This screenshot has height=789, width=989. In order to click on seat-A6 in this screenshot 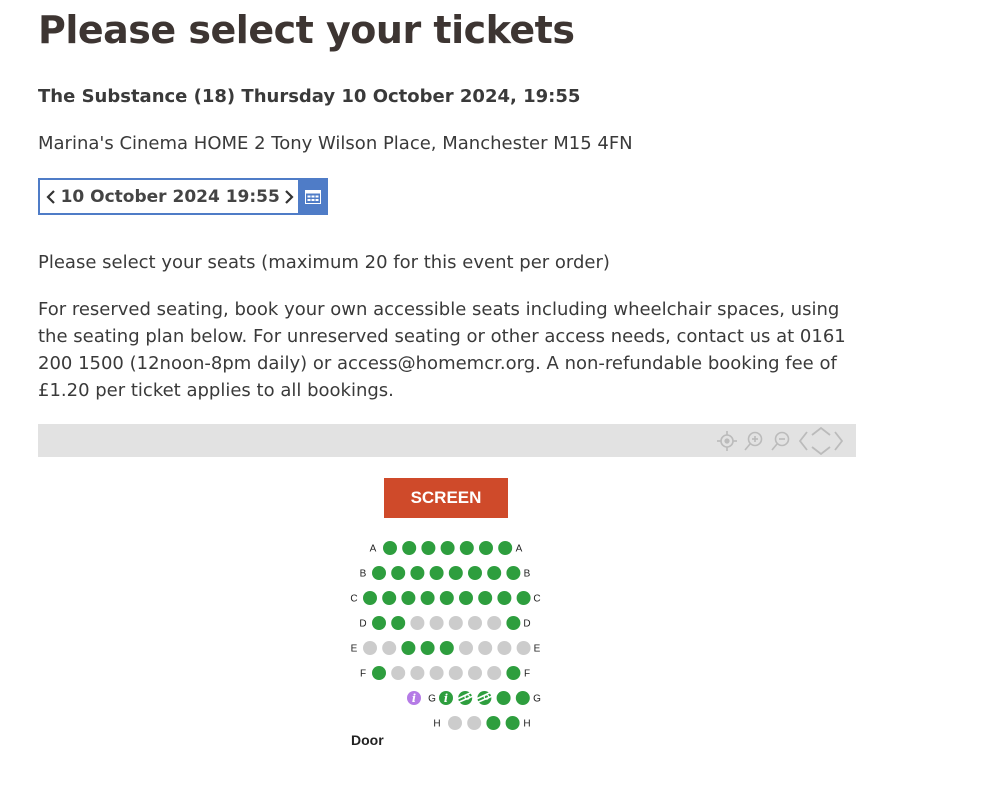, I will do `click(486, 548)`.